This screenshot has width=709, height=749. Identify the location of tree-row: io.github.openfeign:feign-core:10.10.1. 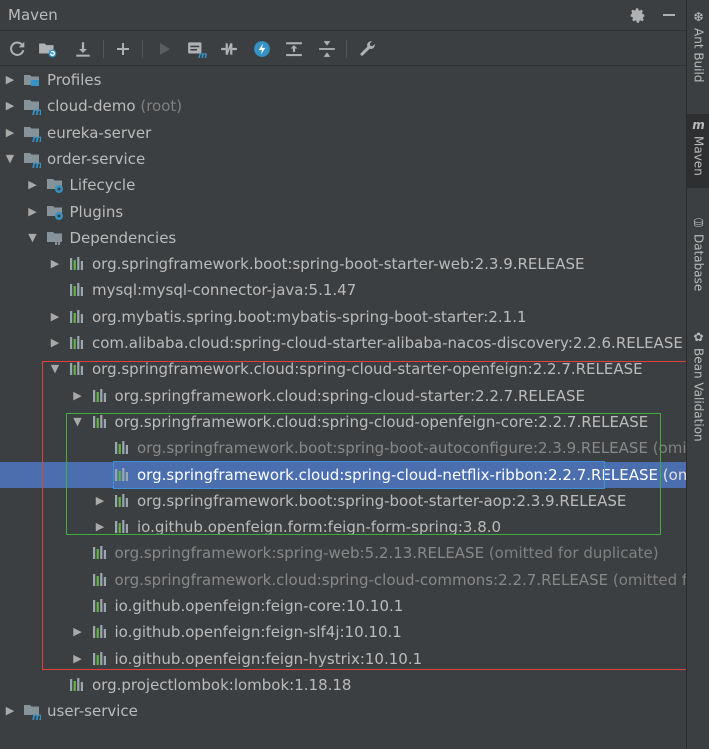
(343, 606).